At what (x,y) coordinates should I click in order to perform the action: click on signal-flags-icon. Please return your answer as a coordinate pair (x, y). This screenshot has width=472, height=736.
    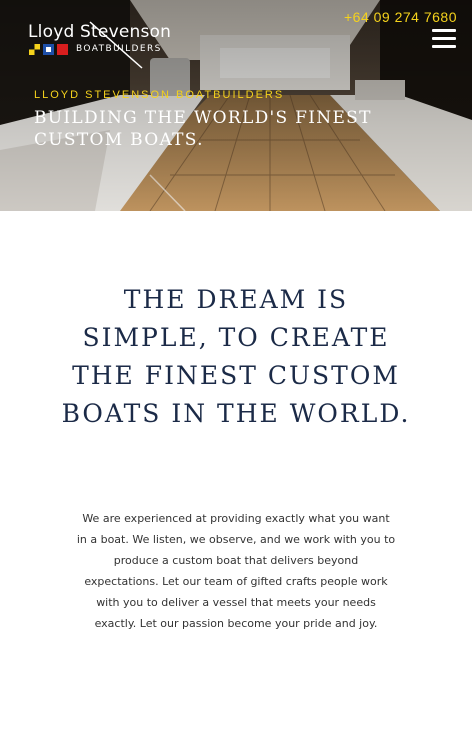
    Looking at the image, I should click on (48, 49).